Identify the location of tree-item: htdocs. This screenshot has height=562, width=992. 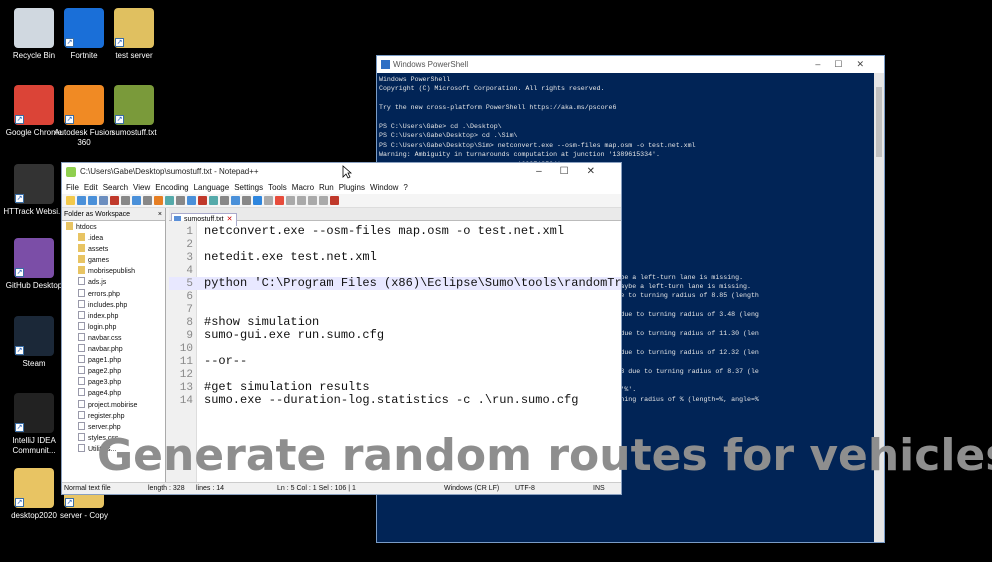
(113, 227).